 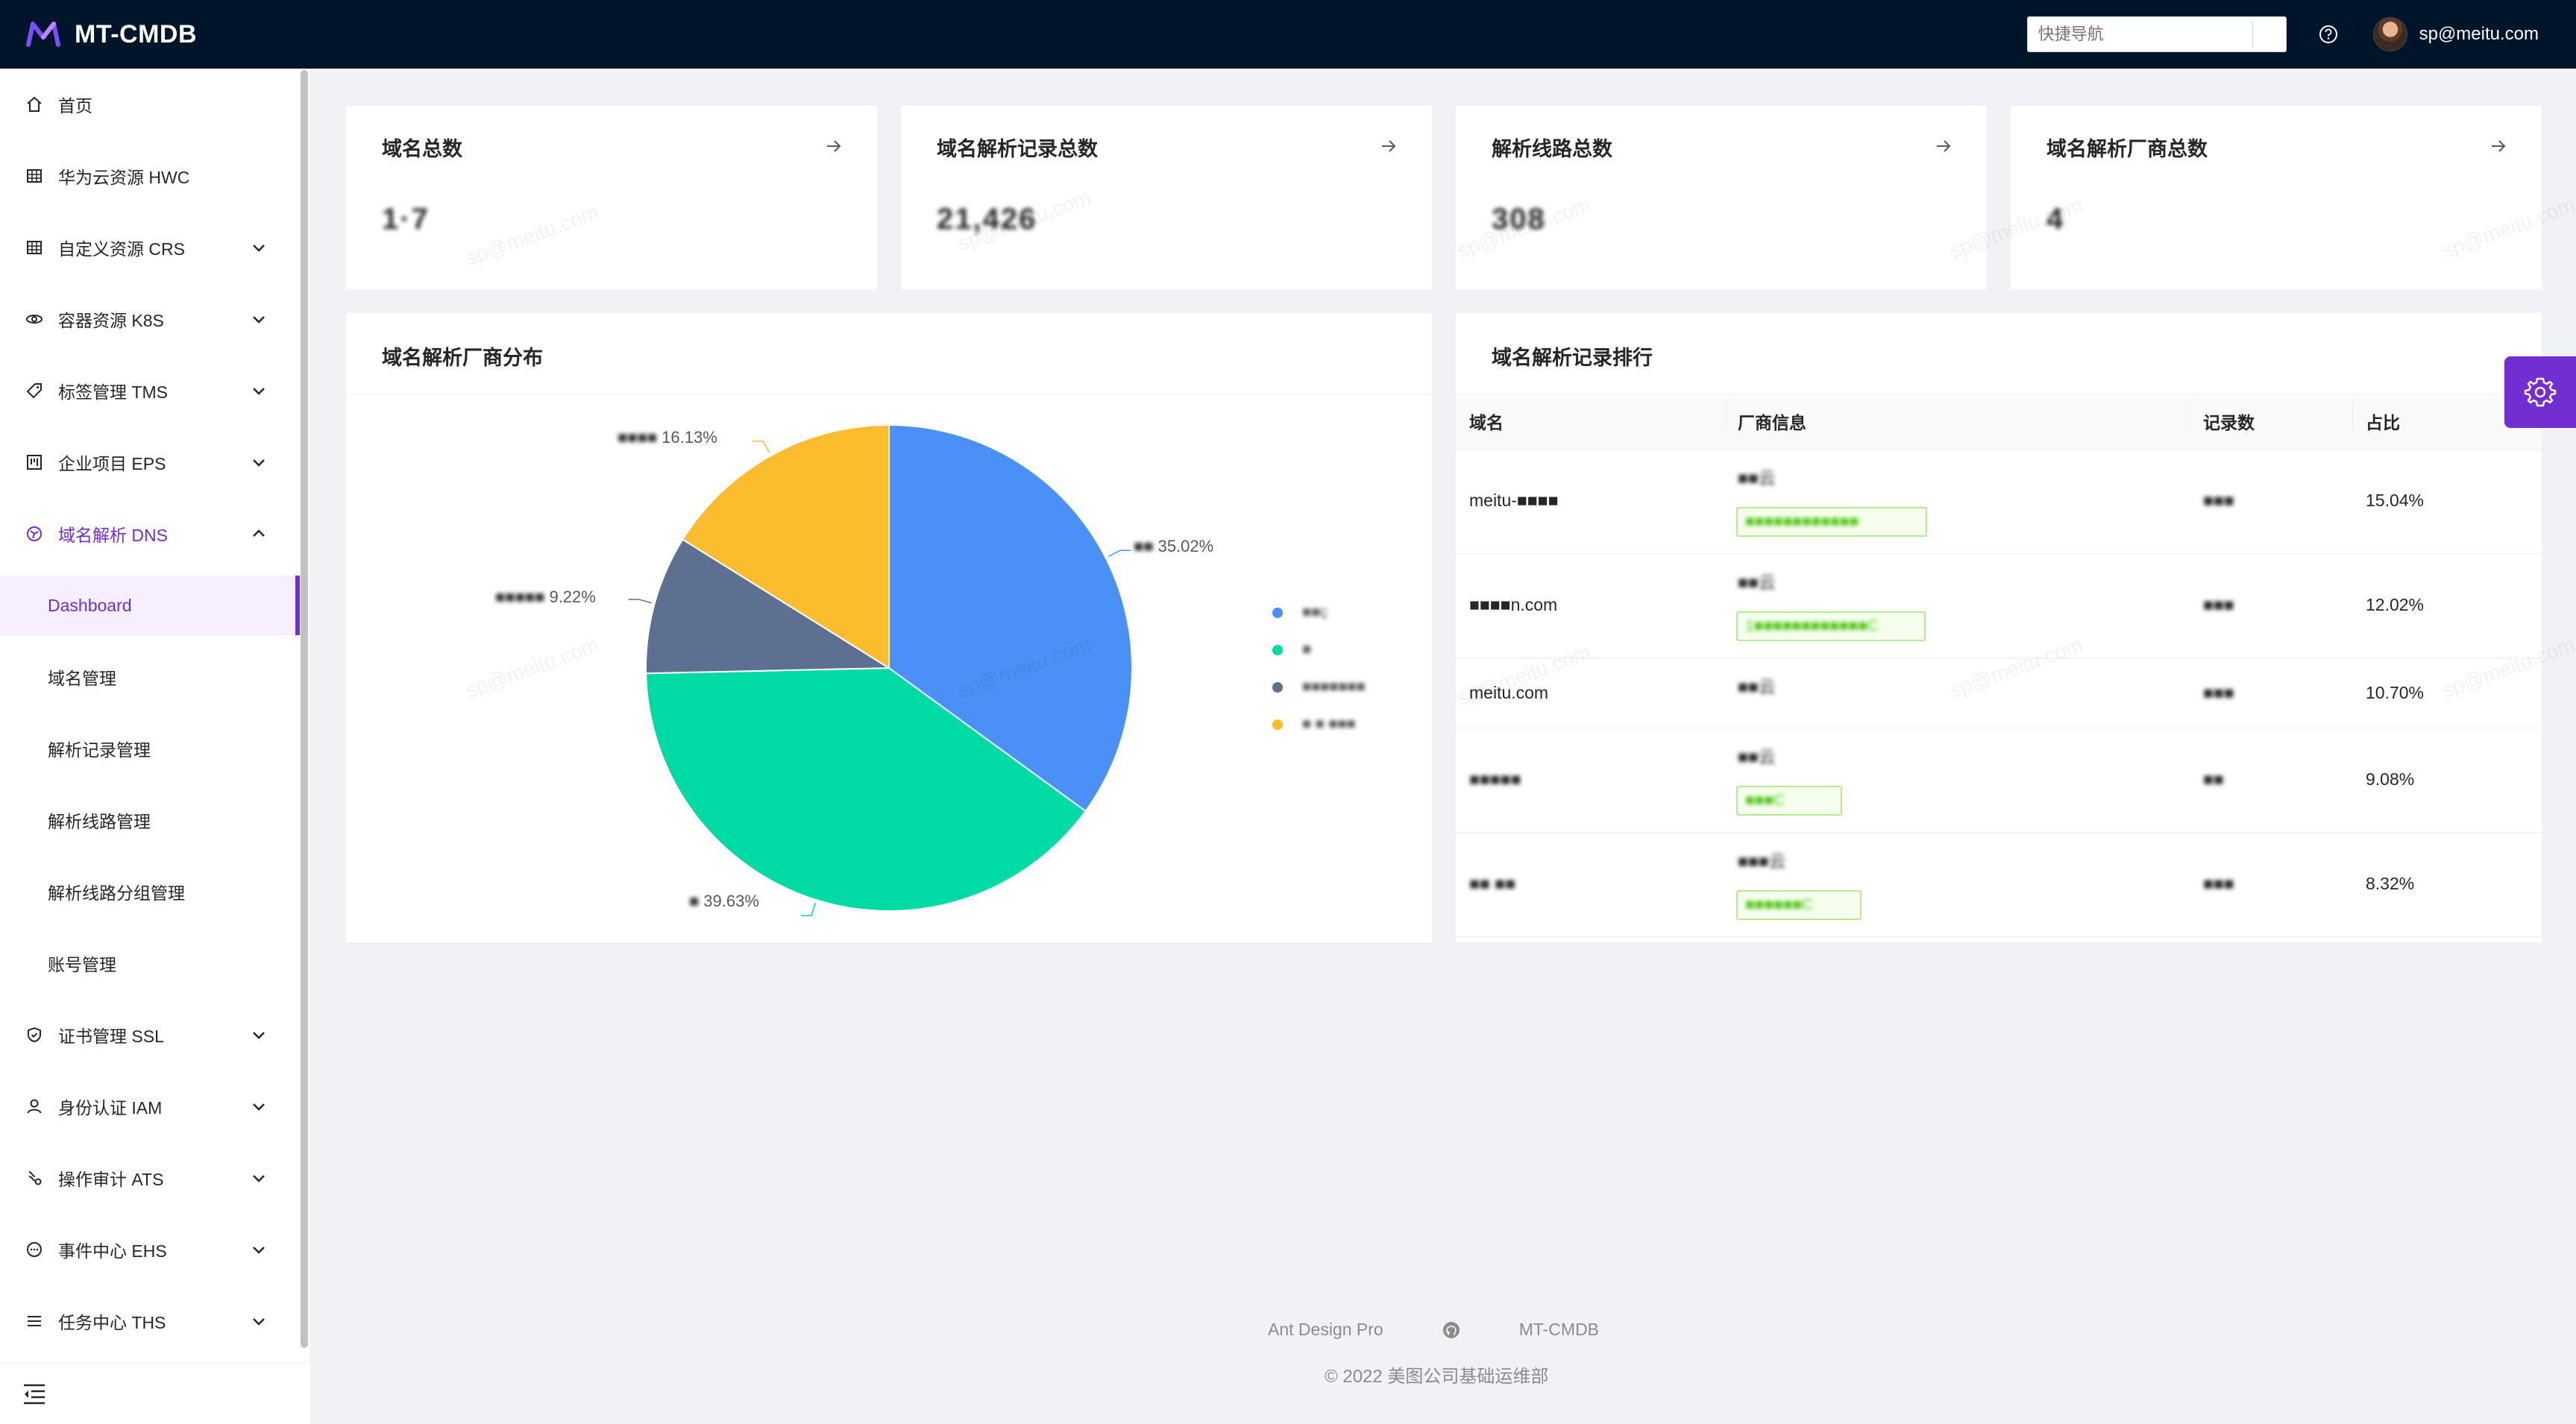 I want to click on sidebar-subitem-accounts: 账号管理, so click(x=150, y=963).